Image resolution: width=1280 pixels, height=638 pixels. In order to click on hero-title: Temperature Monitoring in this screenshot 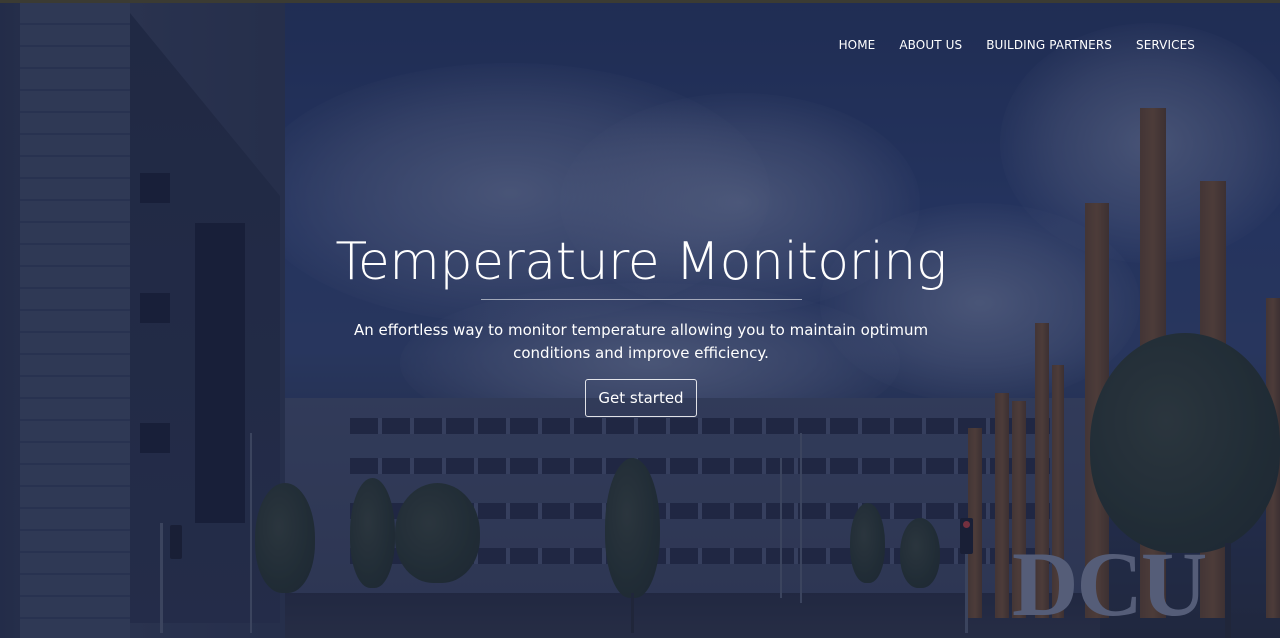, I will do `click(641, 262)`.